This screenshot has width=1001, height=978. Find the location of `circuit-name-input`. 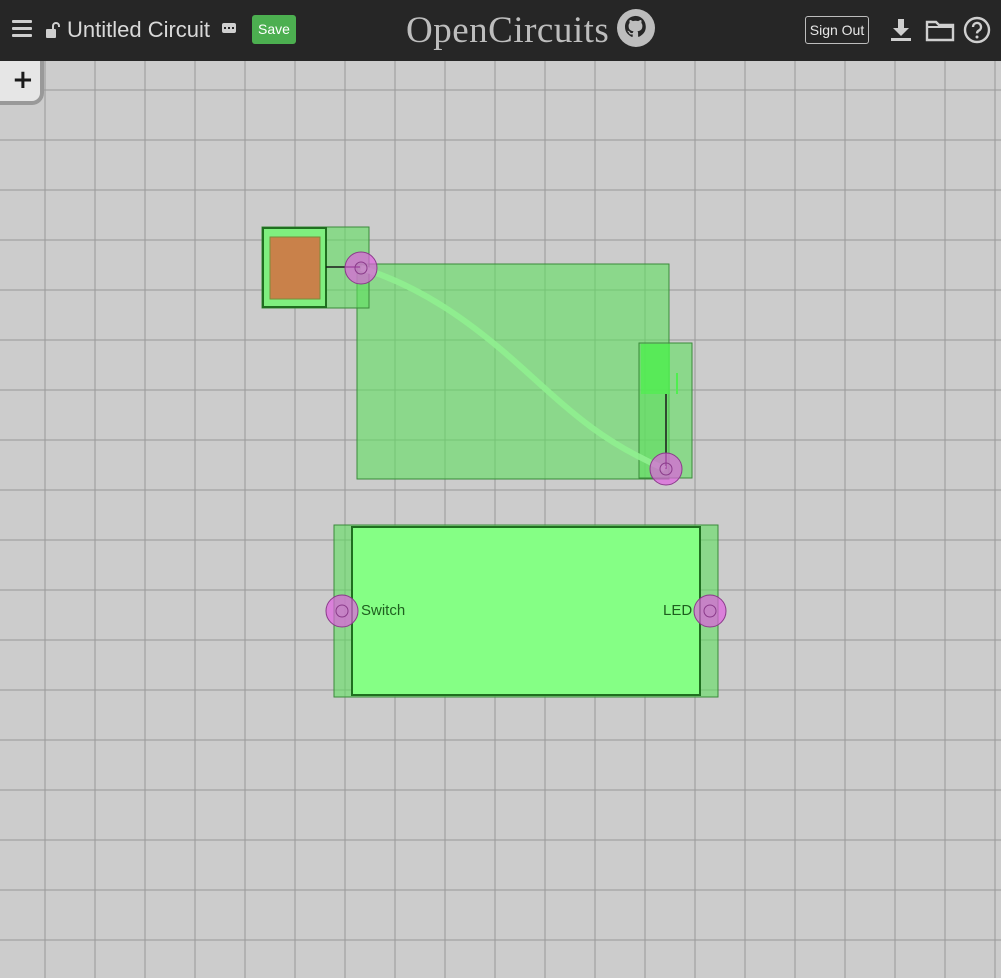

circuit-name-input is located at coordinates (147, 30).